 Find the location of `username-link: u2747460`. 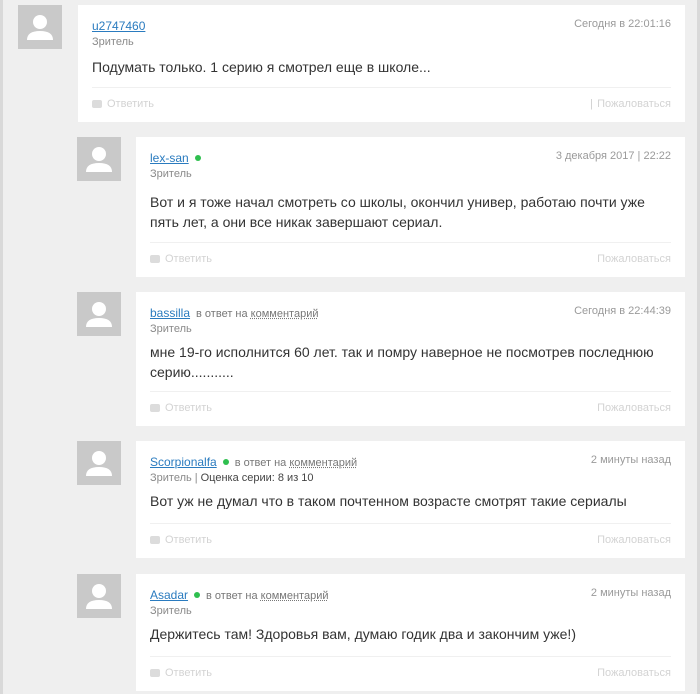

username-link: u2747460 is located at coordinates (118, 26).